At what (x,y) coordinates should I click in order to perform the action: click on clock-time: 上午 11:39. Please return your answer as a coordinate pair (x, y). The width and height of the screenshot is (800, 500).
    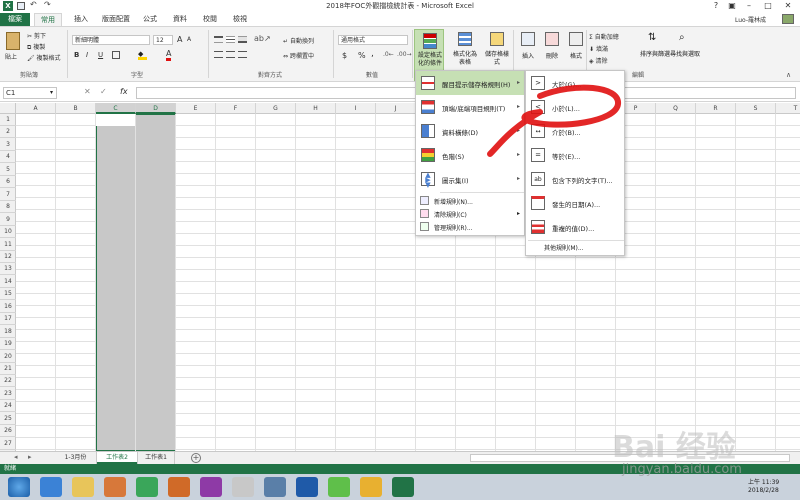
    Looking at the image, I should click on (763, 481).